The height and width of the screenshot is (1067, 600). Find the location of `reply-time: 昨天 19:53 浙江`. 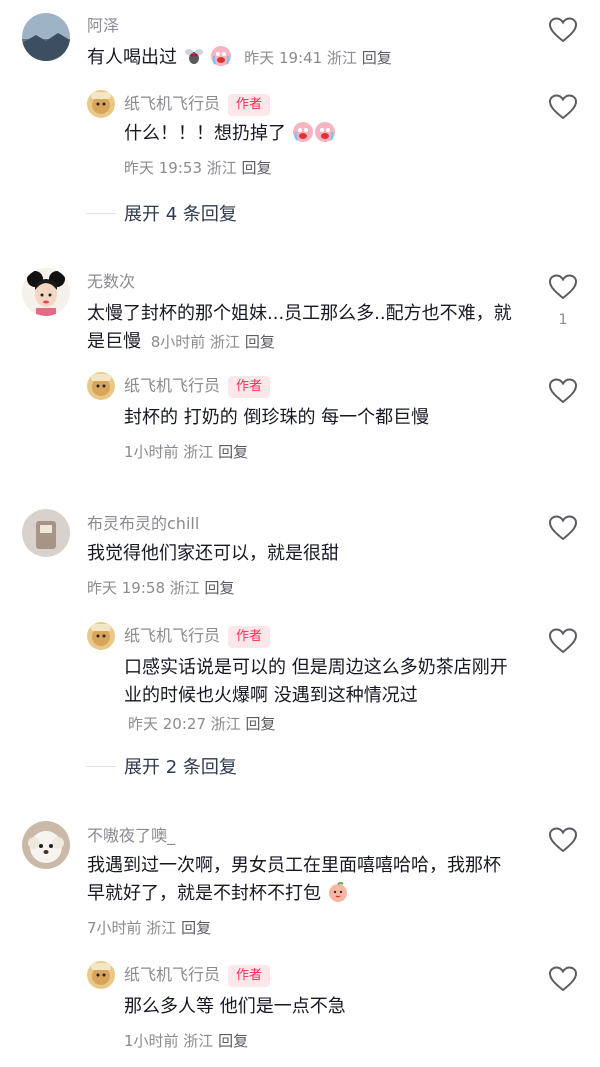

reply-time: 昨天 19:53 浙江 is located at coordinates (180, 168).